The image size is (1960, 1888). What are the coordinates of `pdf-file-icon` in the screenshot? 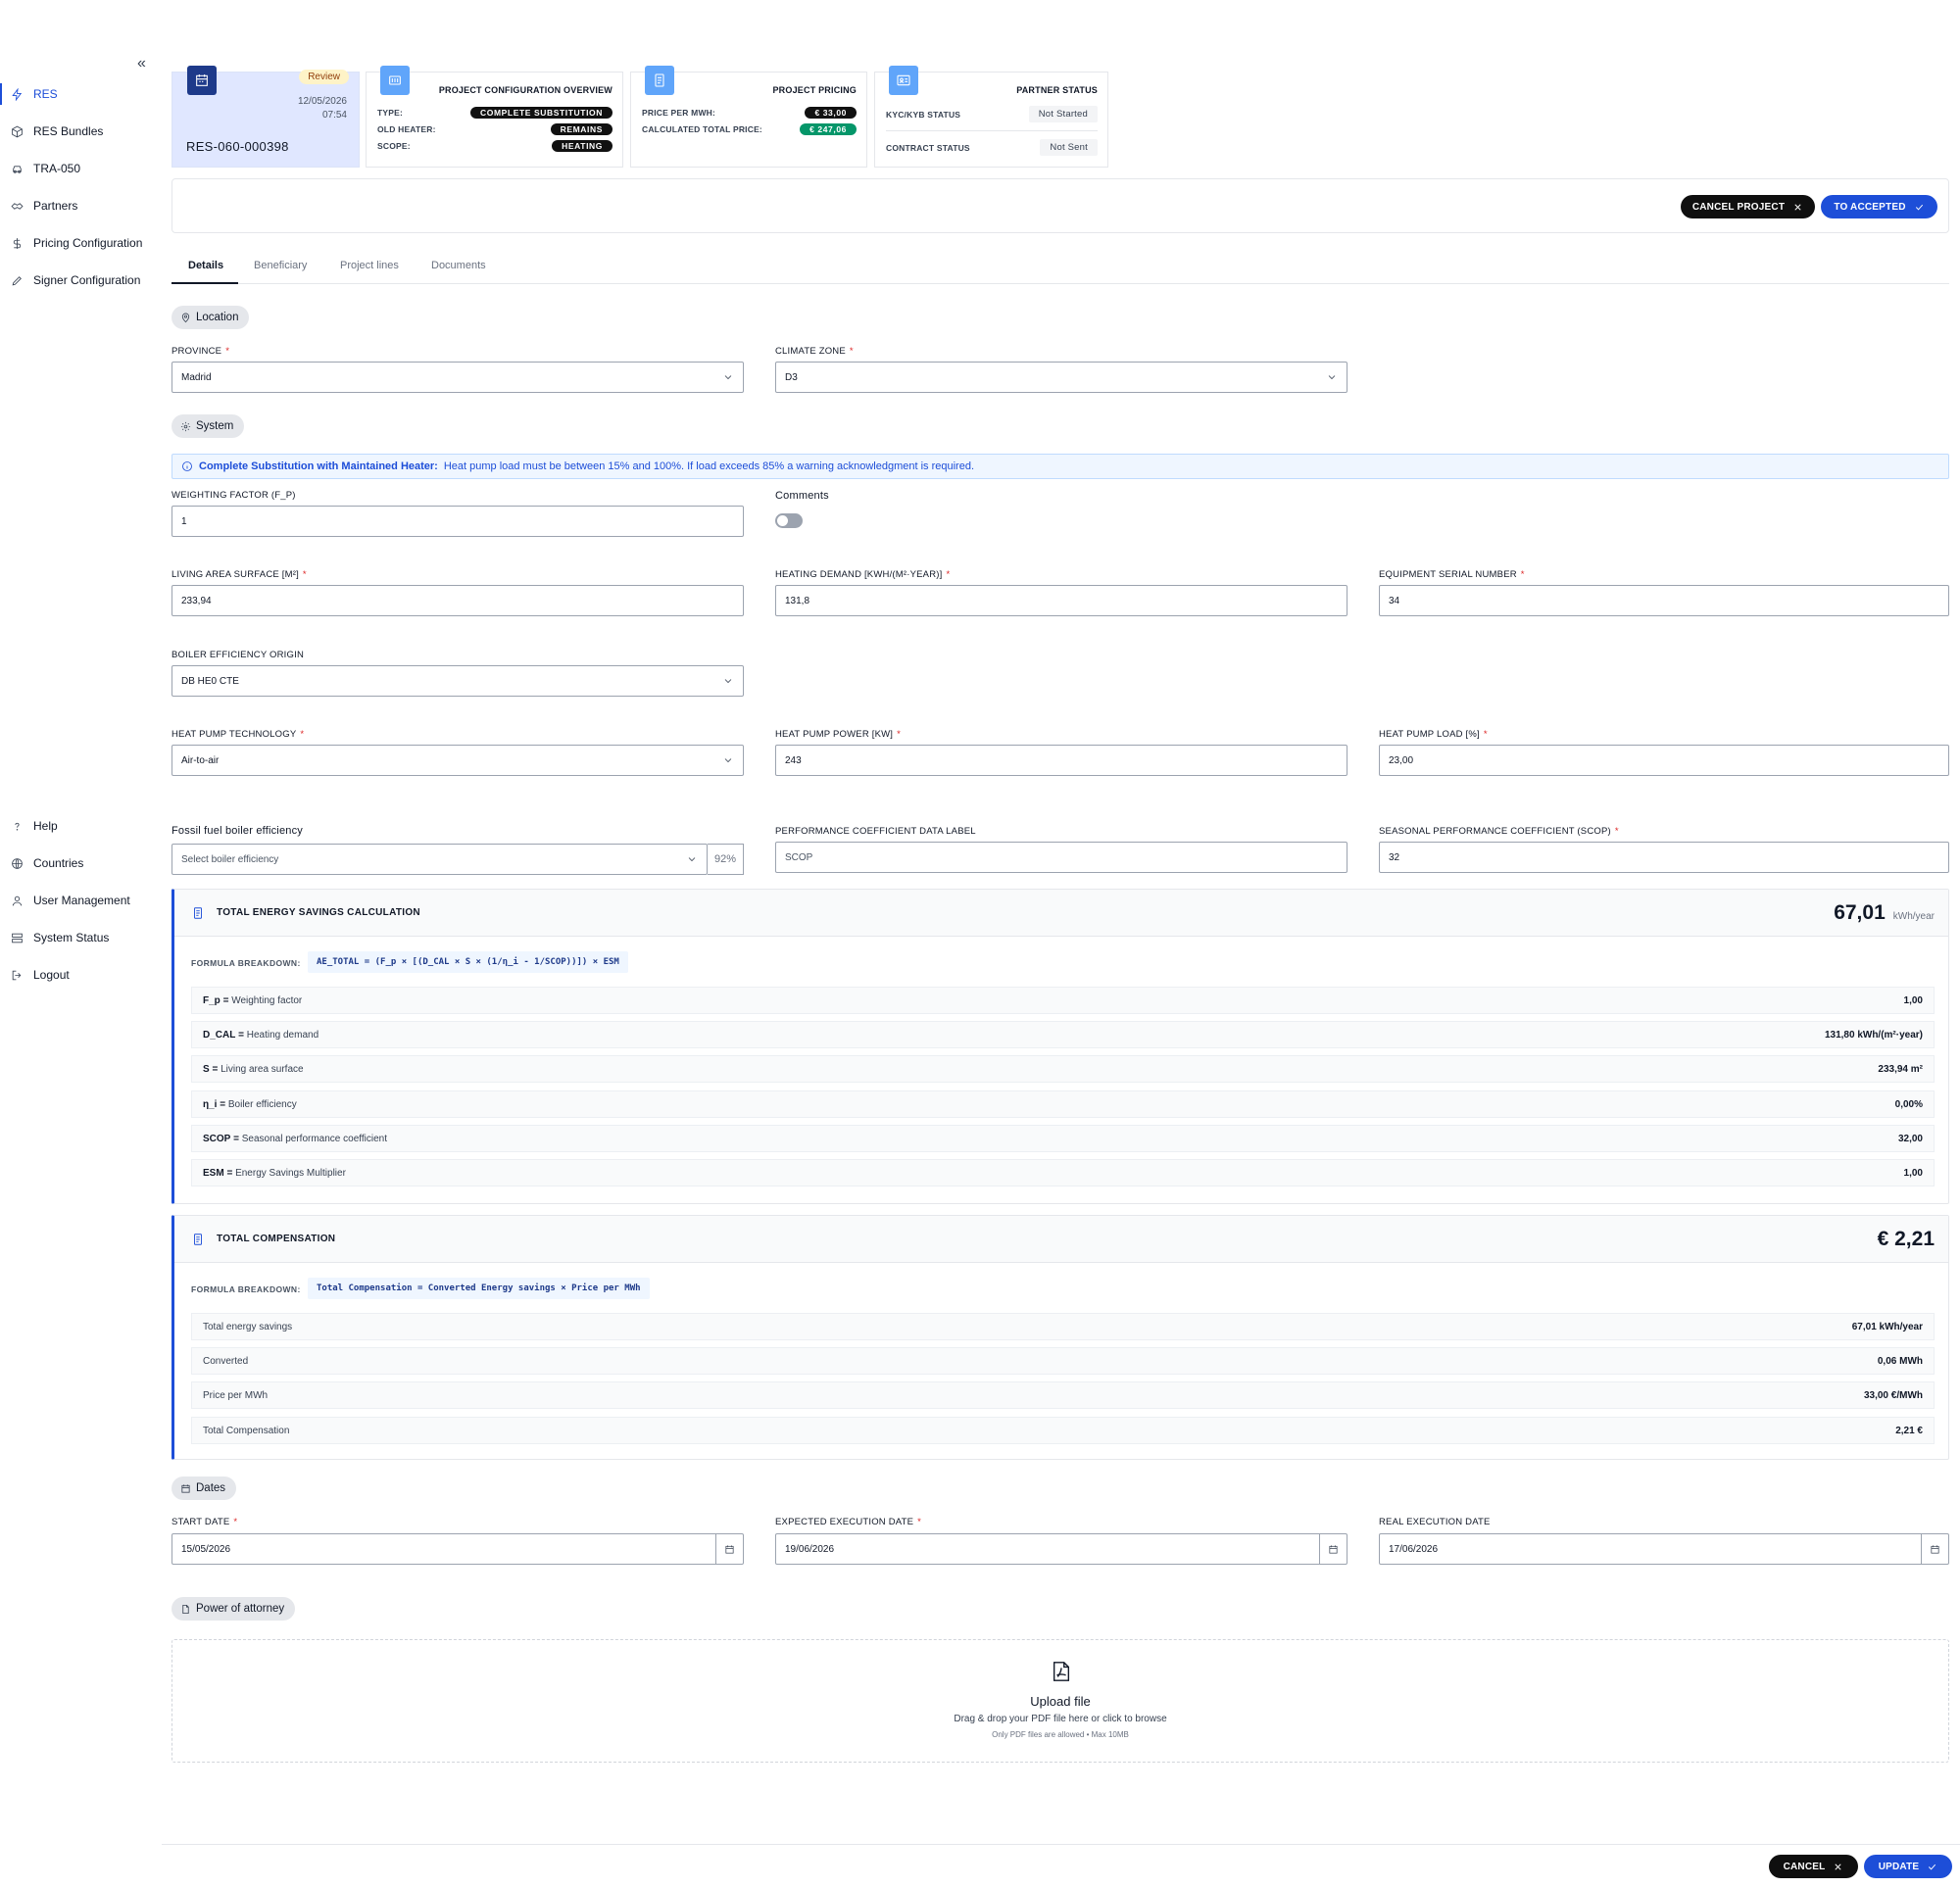 It's located at (1061, 1671).